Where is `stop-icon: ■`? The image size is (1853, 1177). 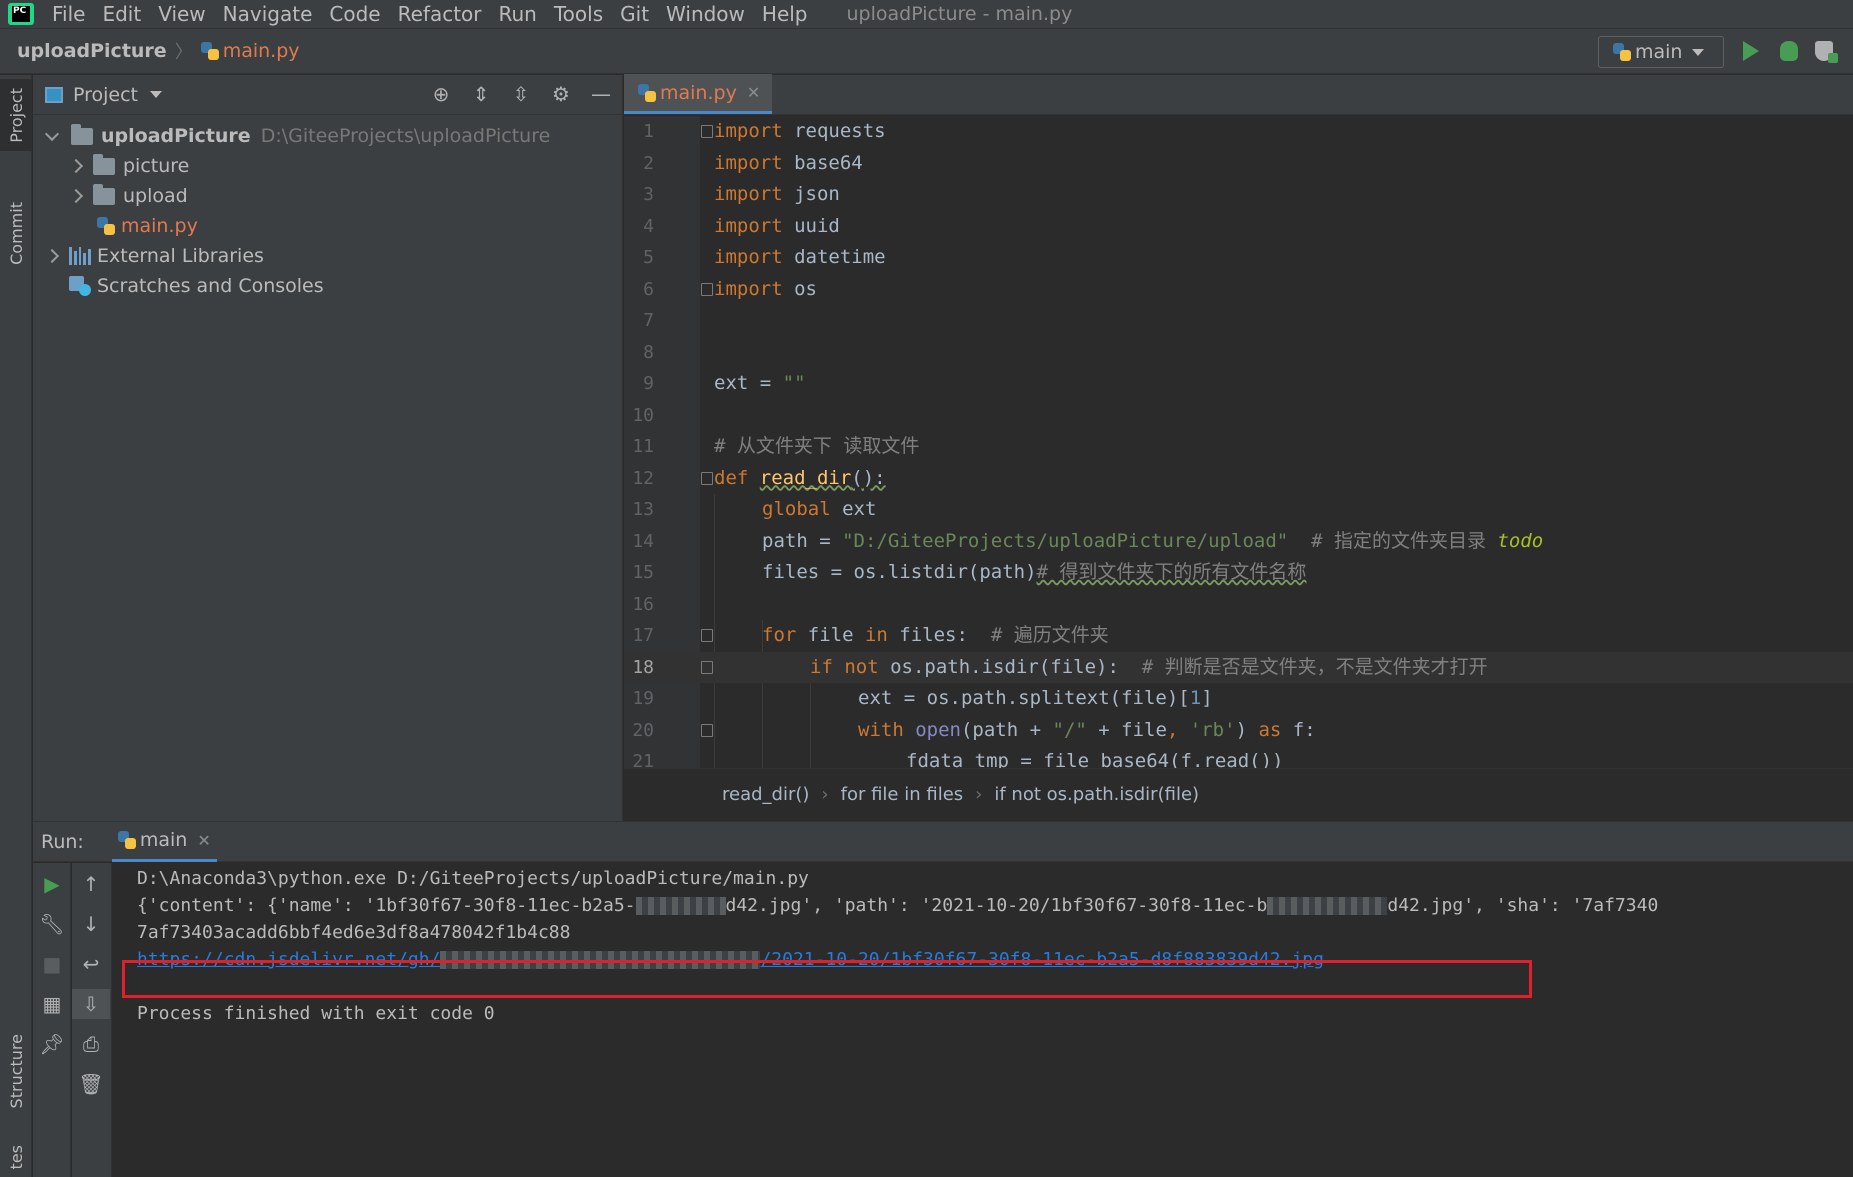 stop-icon: ■ is located at coordinates (52, 964).